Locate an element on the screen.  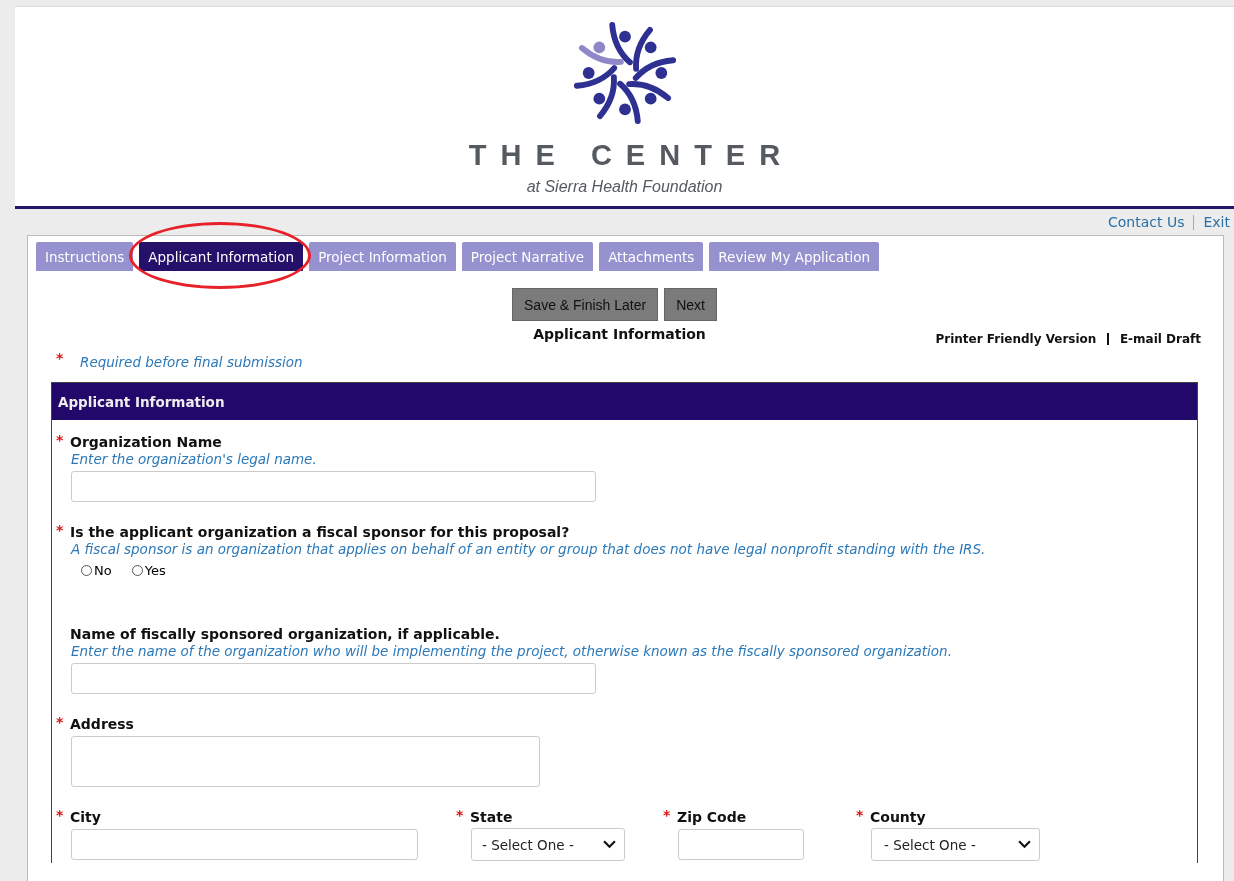
tab: Project Narrative is located at coordinates (527, 256).